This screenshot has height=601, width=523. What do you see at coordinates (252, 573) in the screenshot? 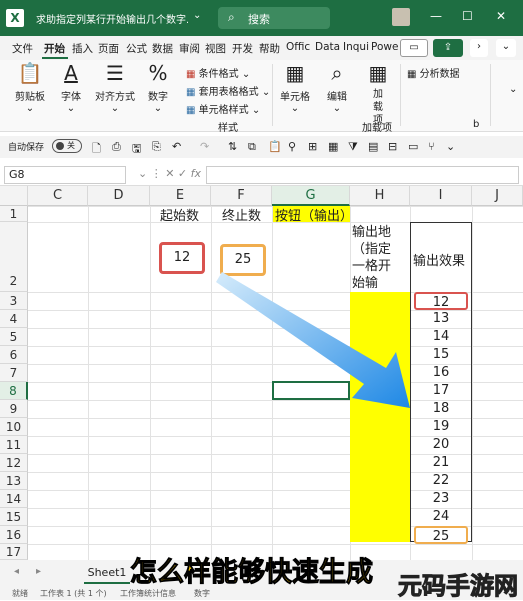
I see `video-subtitle: 怎么样能够快速生成` at bounding box center [252, 573].